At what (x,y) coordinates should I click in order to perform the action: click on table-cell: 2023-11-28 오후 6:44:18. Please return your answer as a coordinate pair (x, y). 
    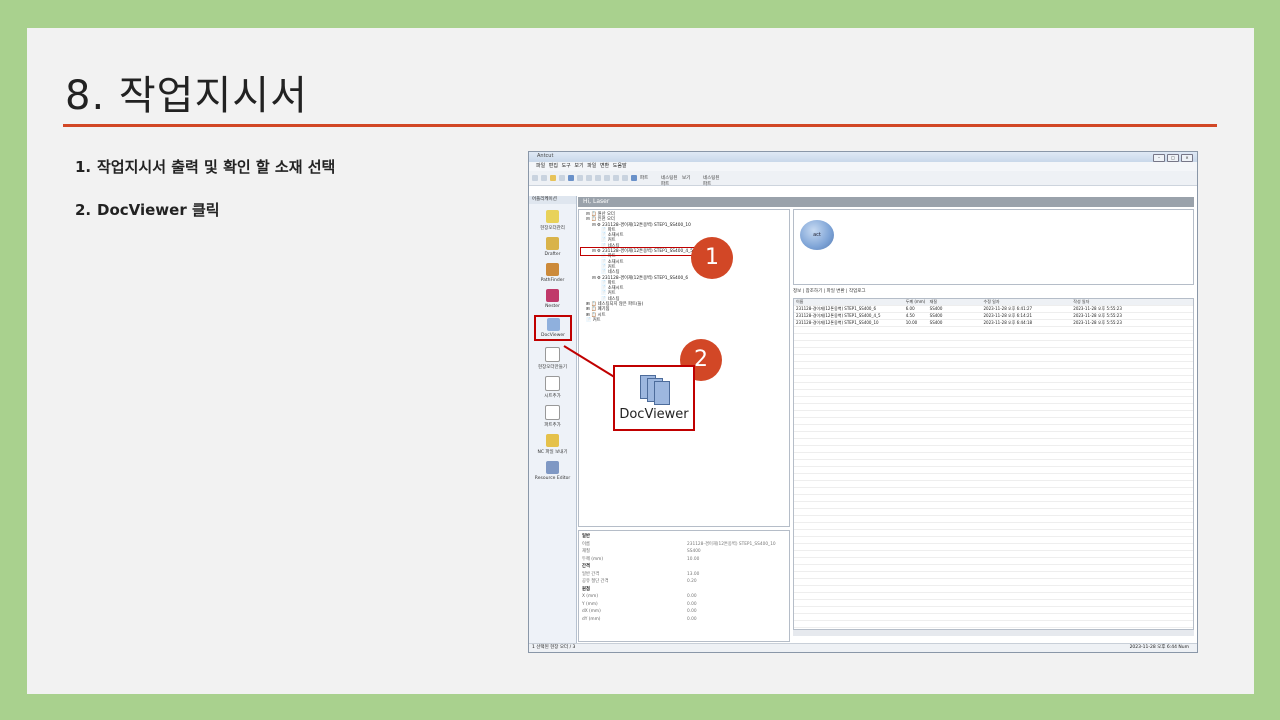
    Looking at the image, I should click on (1008, 322).